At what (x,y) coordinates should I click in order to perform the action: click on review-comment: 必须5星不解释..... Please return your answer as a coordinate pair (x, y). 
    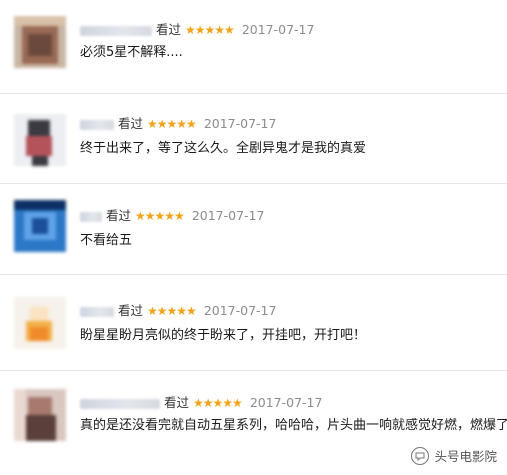
    Looking at the image, I should click on (131, 52).